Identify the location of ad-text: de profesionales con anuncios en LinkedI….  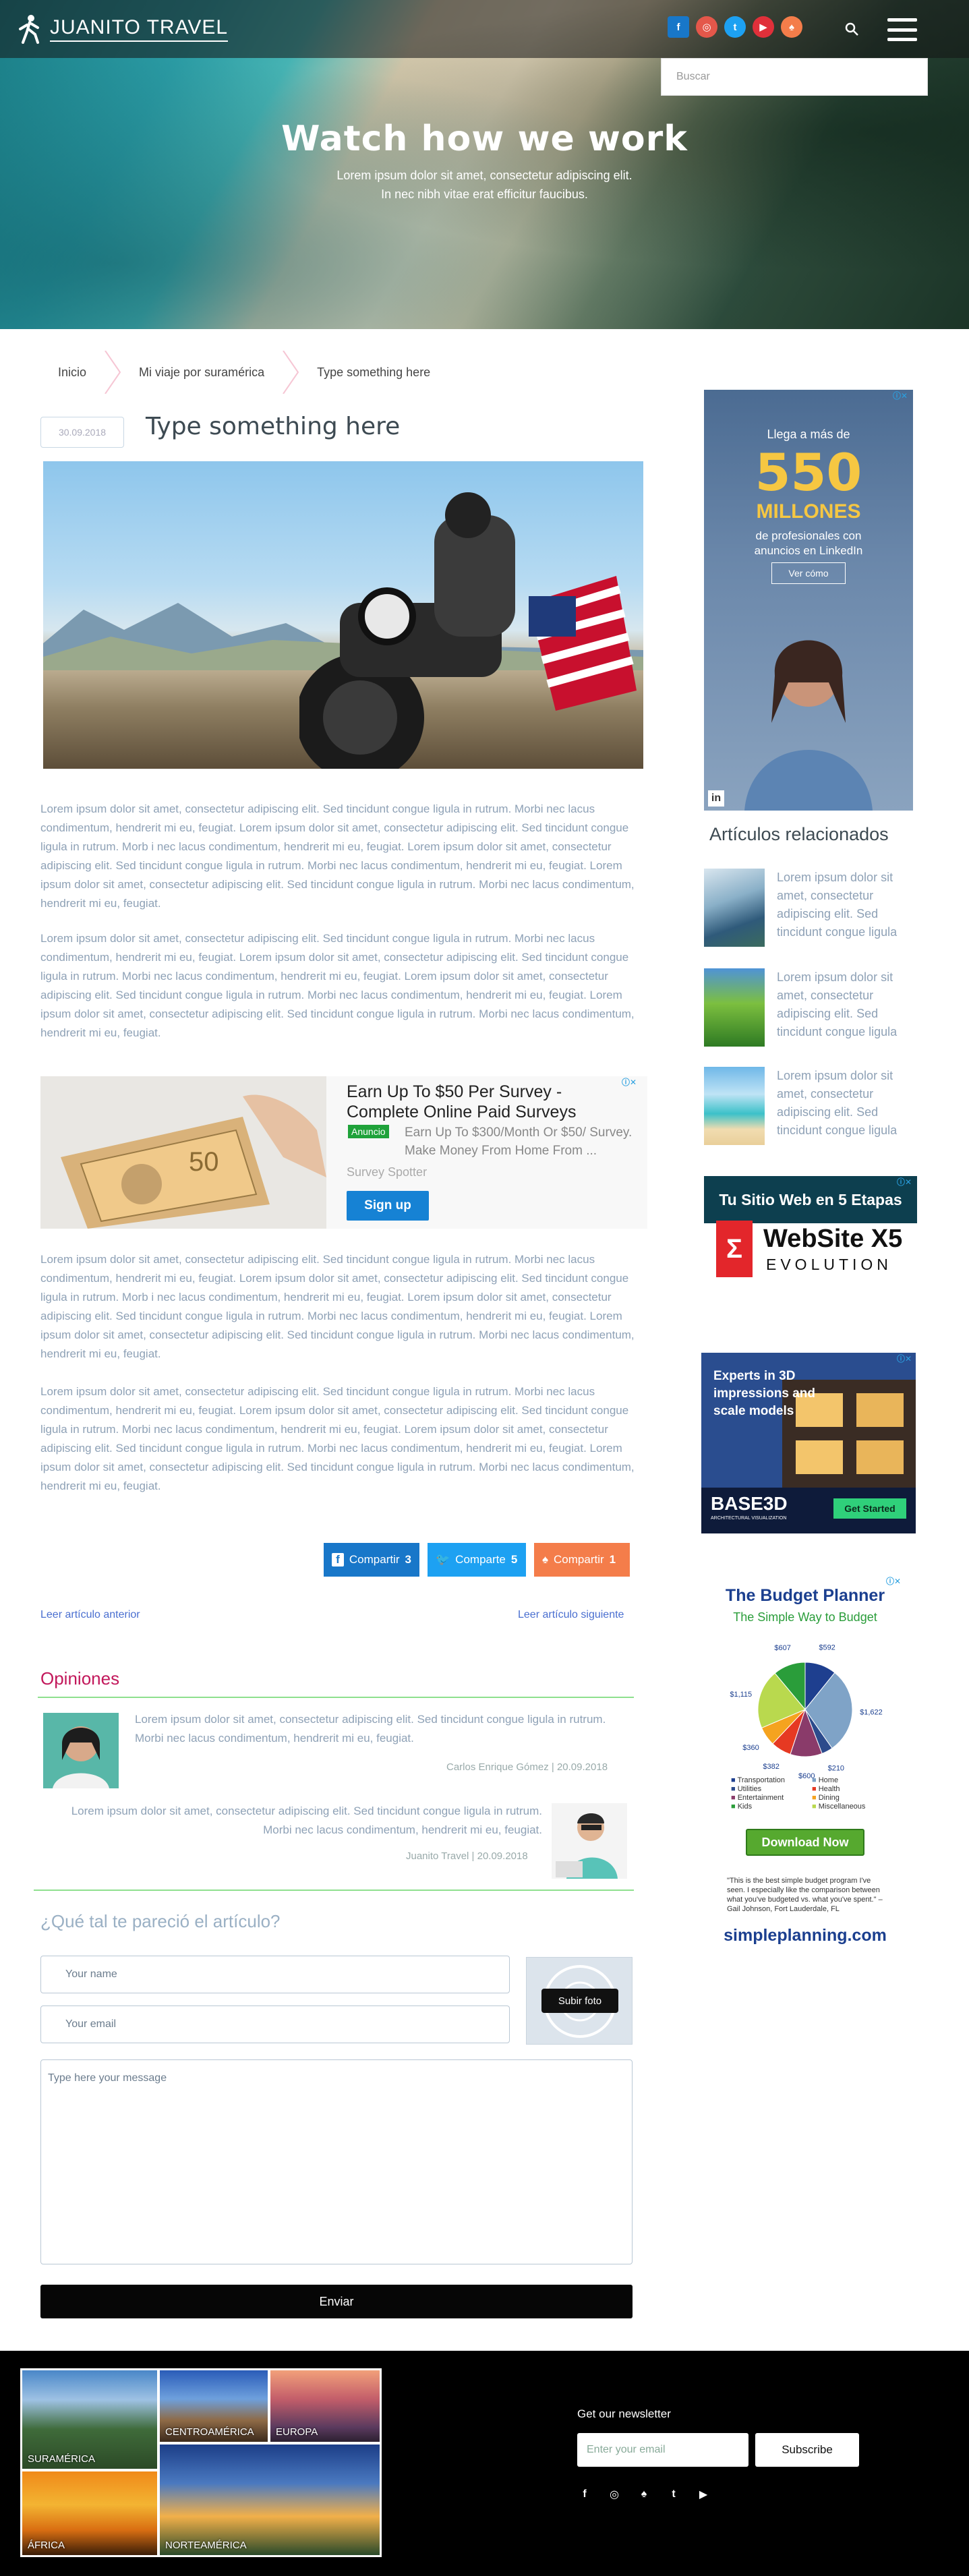
(809, 543).